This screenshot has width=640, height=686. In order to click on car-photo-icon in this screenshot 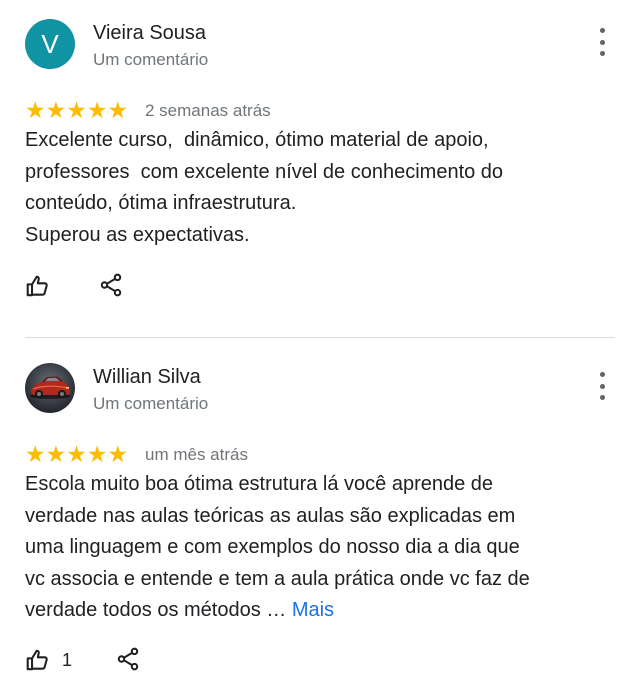, I will do `click(50, 387)`.